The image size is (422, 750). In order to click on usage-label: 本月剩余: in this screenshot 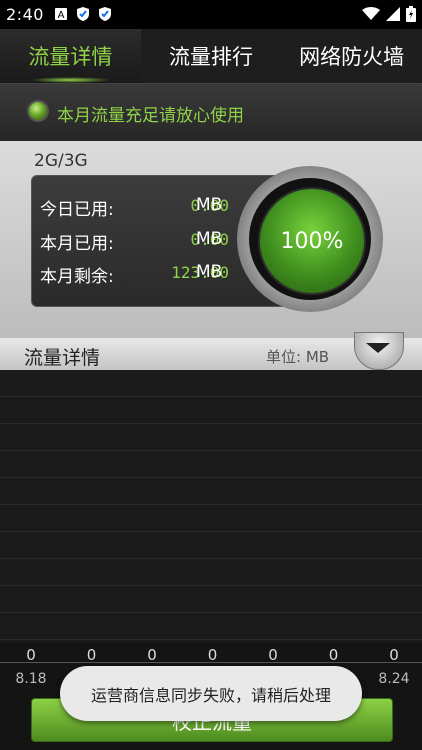, I will do `click(77, 277)`.